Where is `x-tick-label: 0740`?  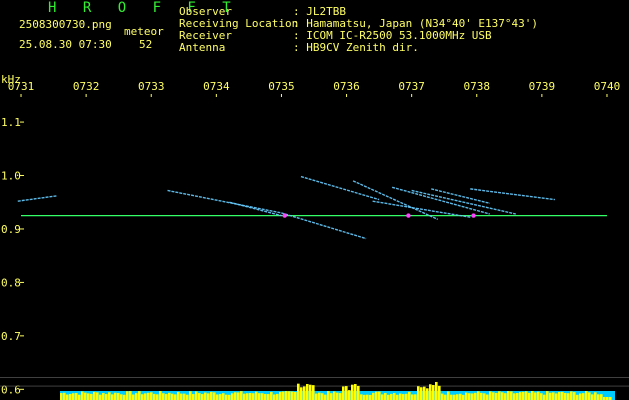 x-tick-label: 0740 is located at coordinates (607, 86).